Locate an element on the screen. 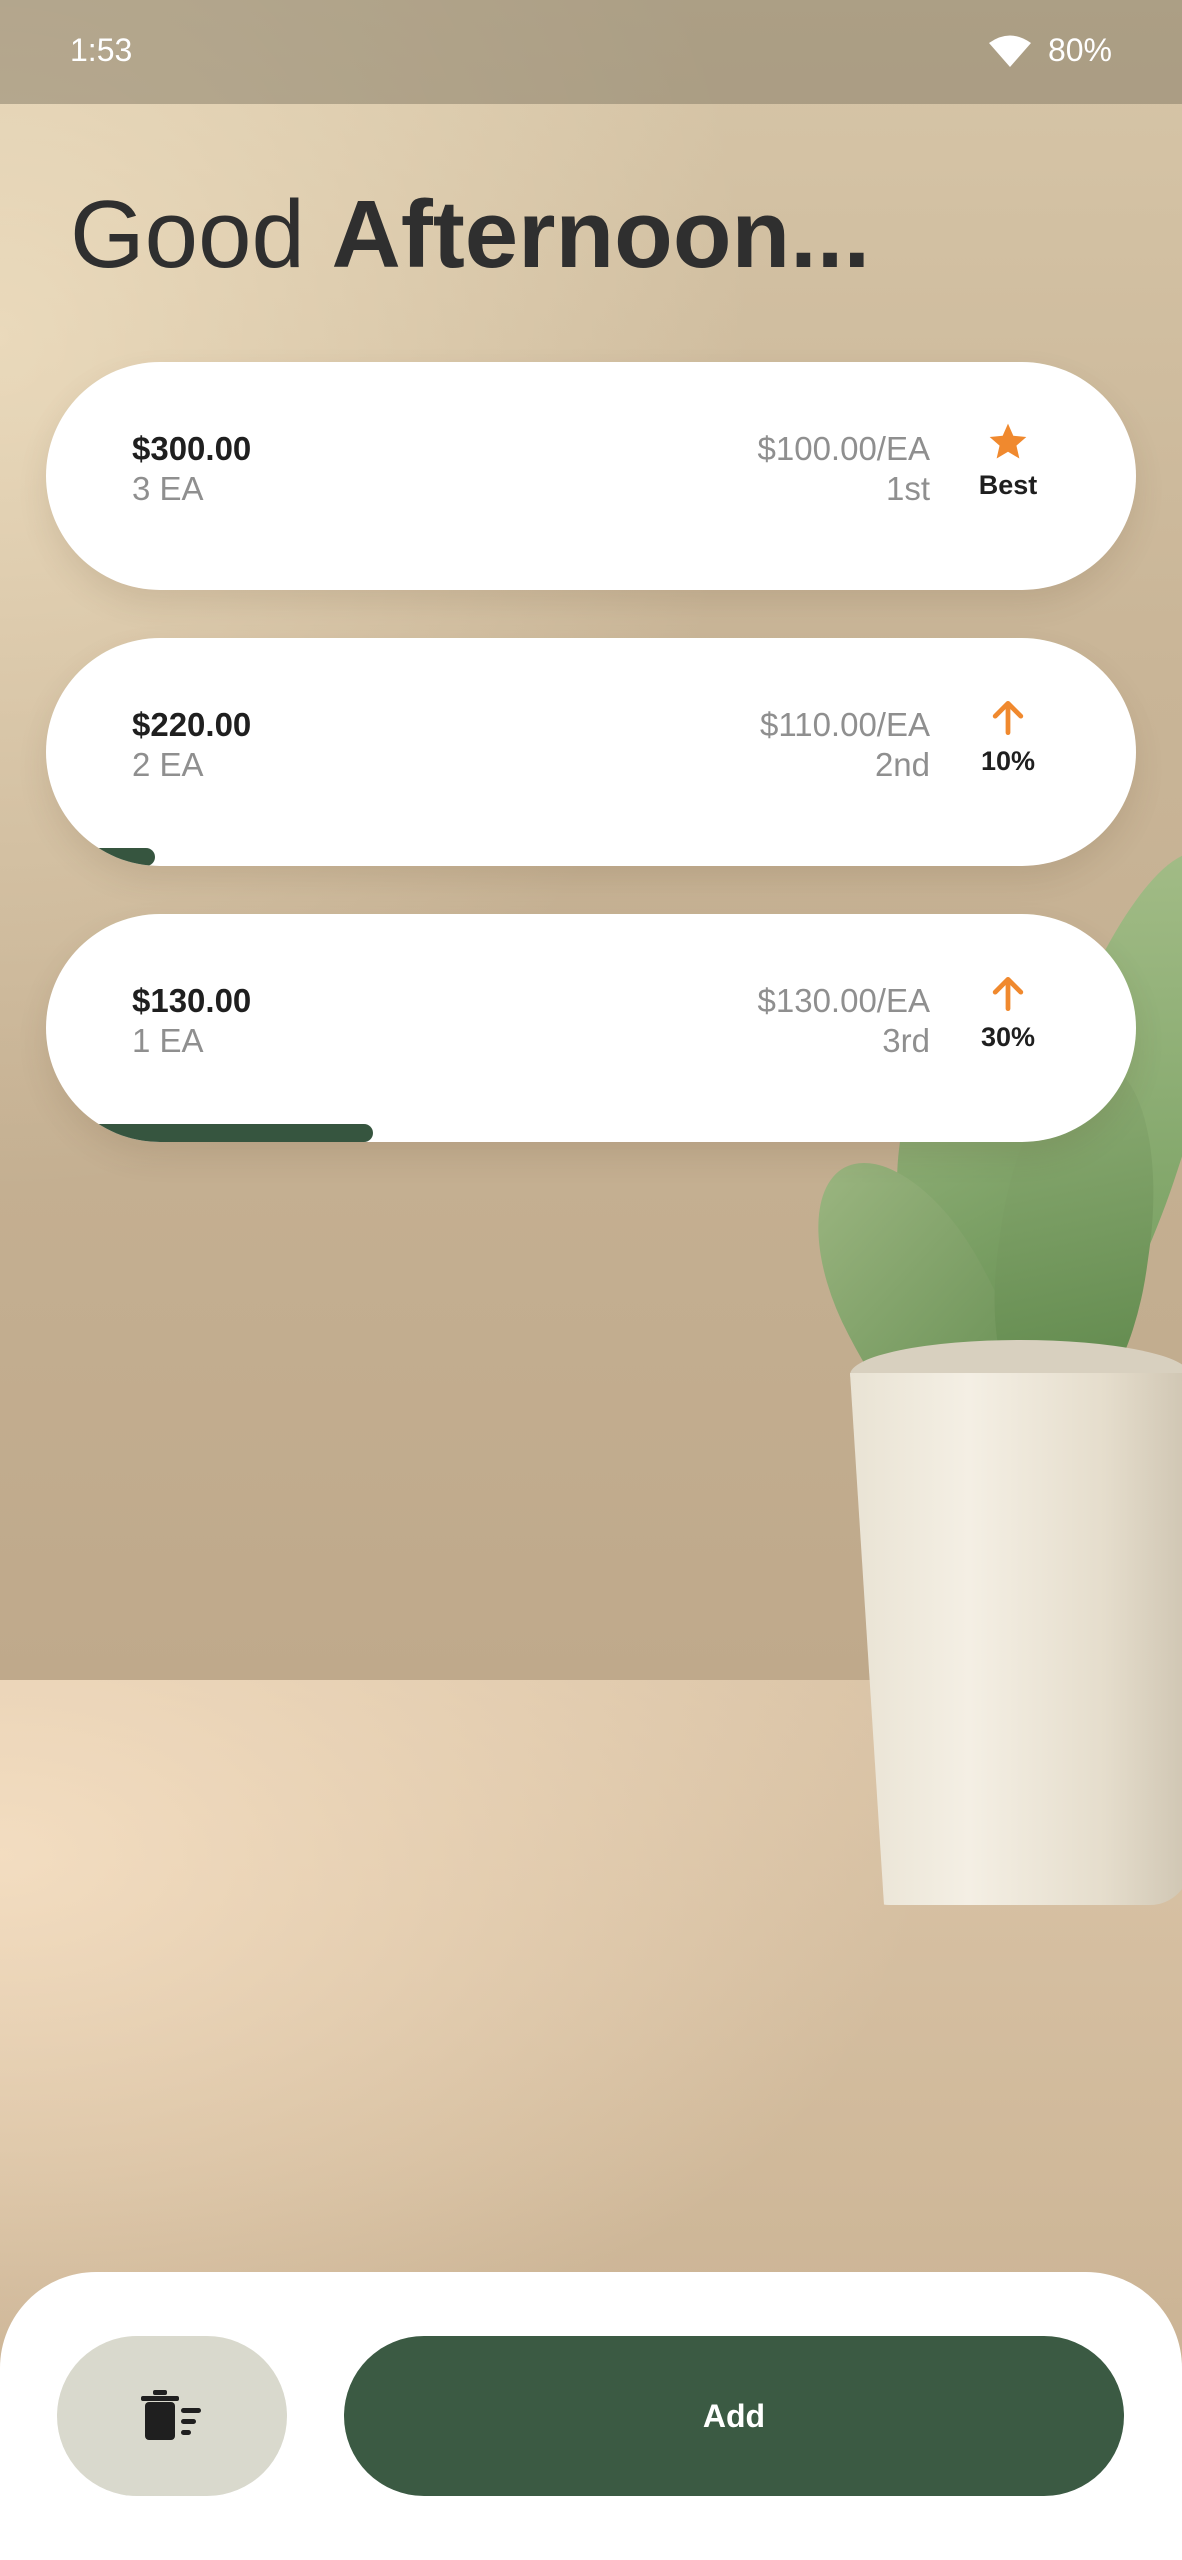  card-rank: 2nd is located at coordinates (902, 764).